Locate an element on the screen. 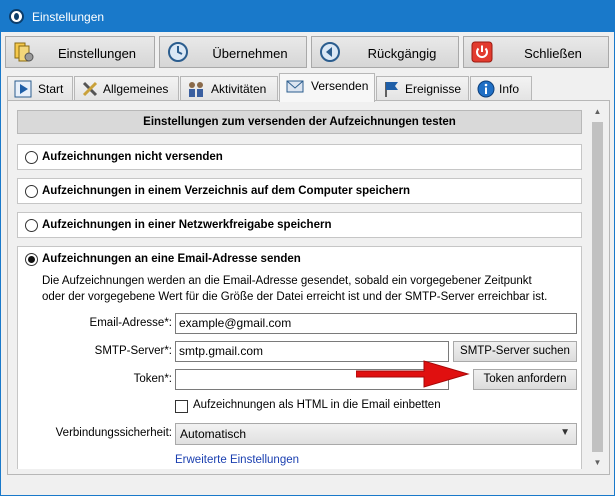 The height and width of the screenshot is (496, 615). clock-check-icon is located at coordinates (178, 52).